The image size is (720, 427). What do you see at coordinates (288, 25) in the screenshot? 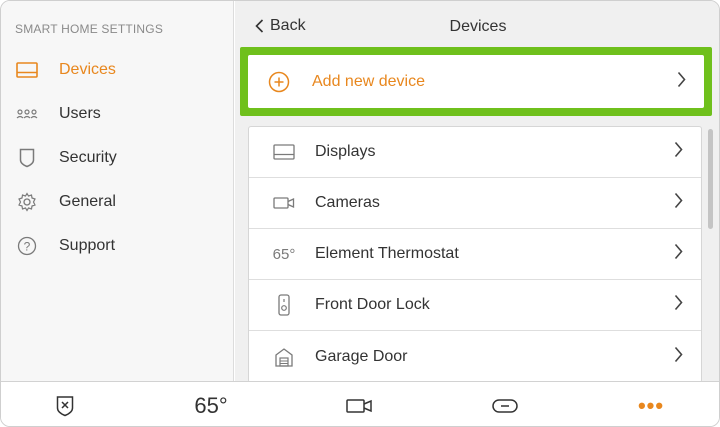
I see `back-label: Back` at bounding box center [288, 25].